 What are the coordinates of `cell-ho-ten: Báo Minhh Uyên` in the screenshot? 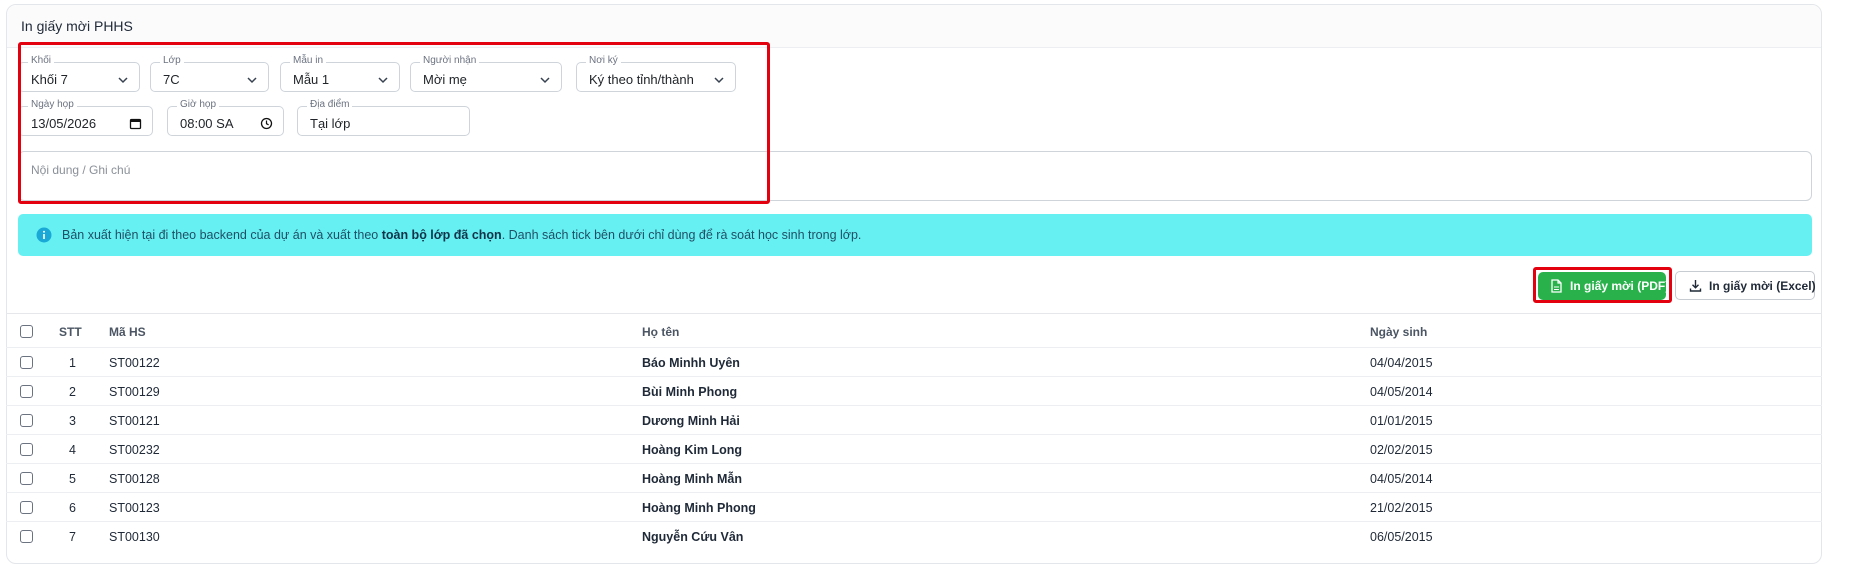 It's located at (691, 363).